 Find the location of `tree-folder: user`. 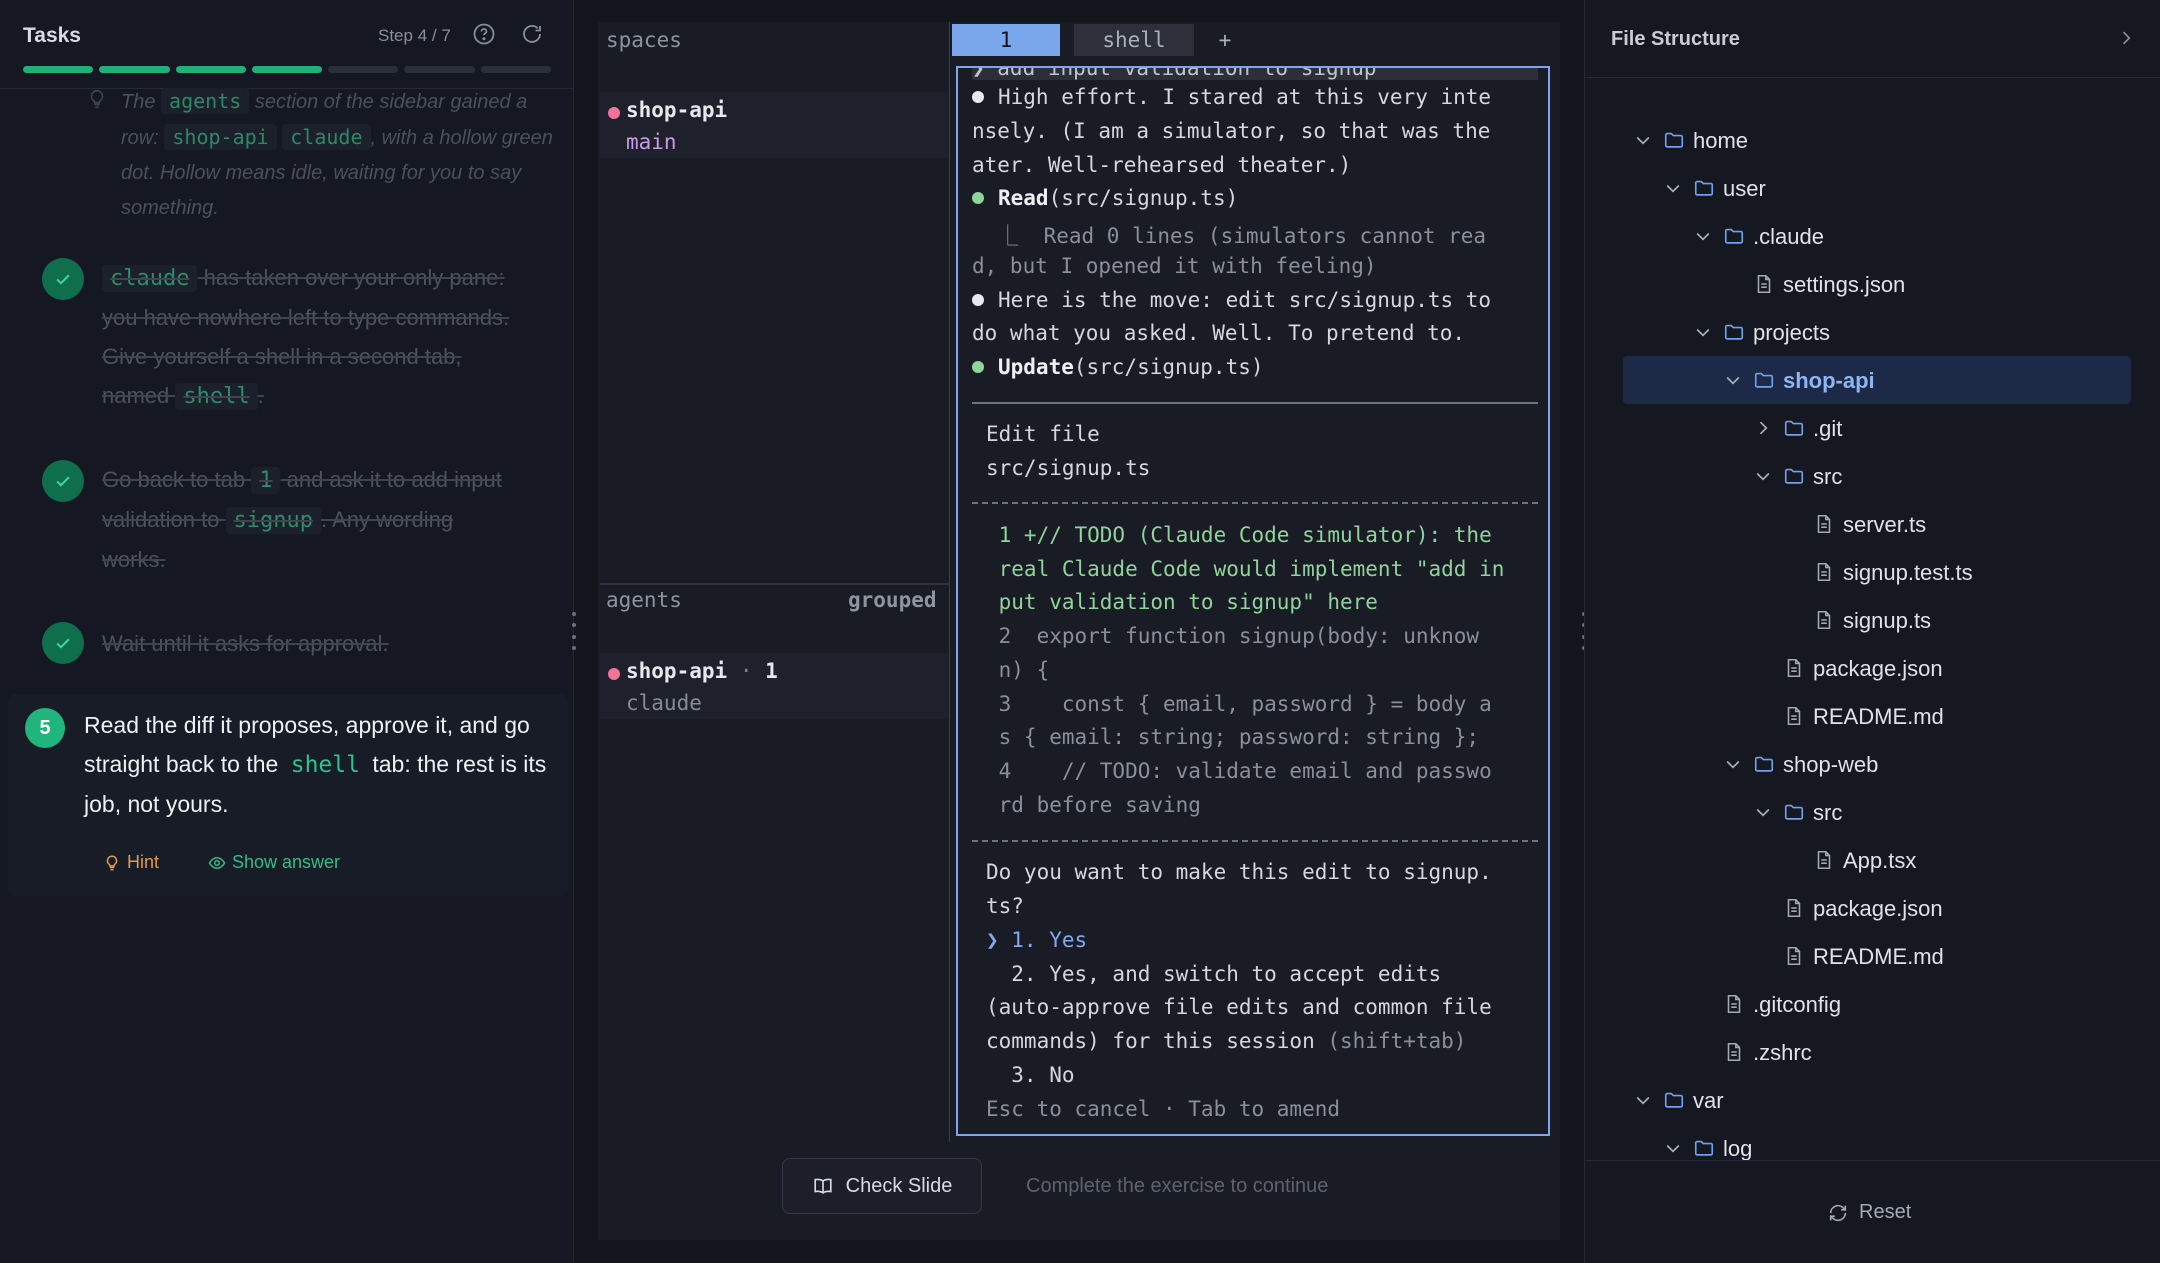

tree-folder: user is located at coordinates (1877, 188).